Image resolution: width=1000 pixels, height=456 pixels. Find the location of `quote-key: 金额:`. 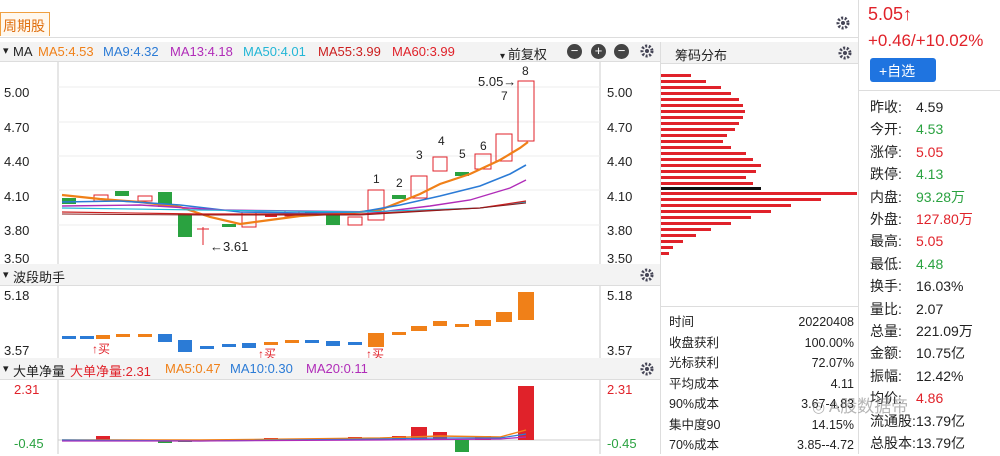

quote-key: 金额: is located at coordinates (886, 353).